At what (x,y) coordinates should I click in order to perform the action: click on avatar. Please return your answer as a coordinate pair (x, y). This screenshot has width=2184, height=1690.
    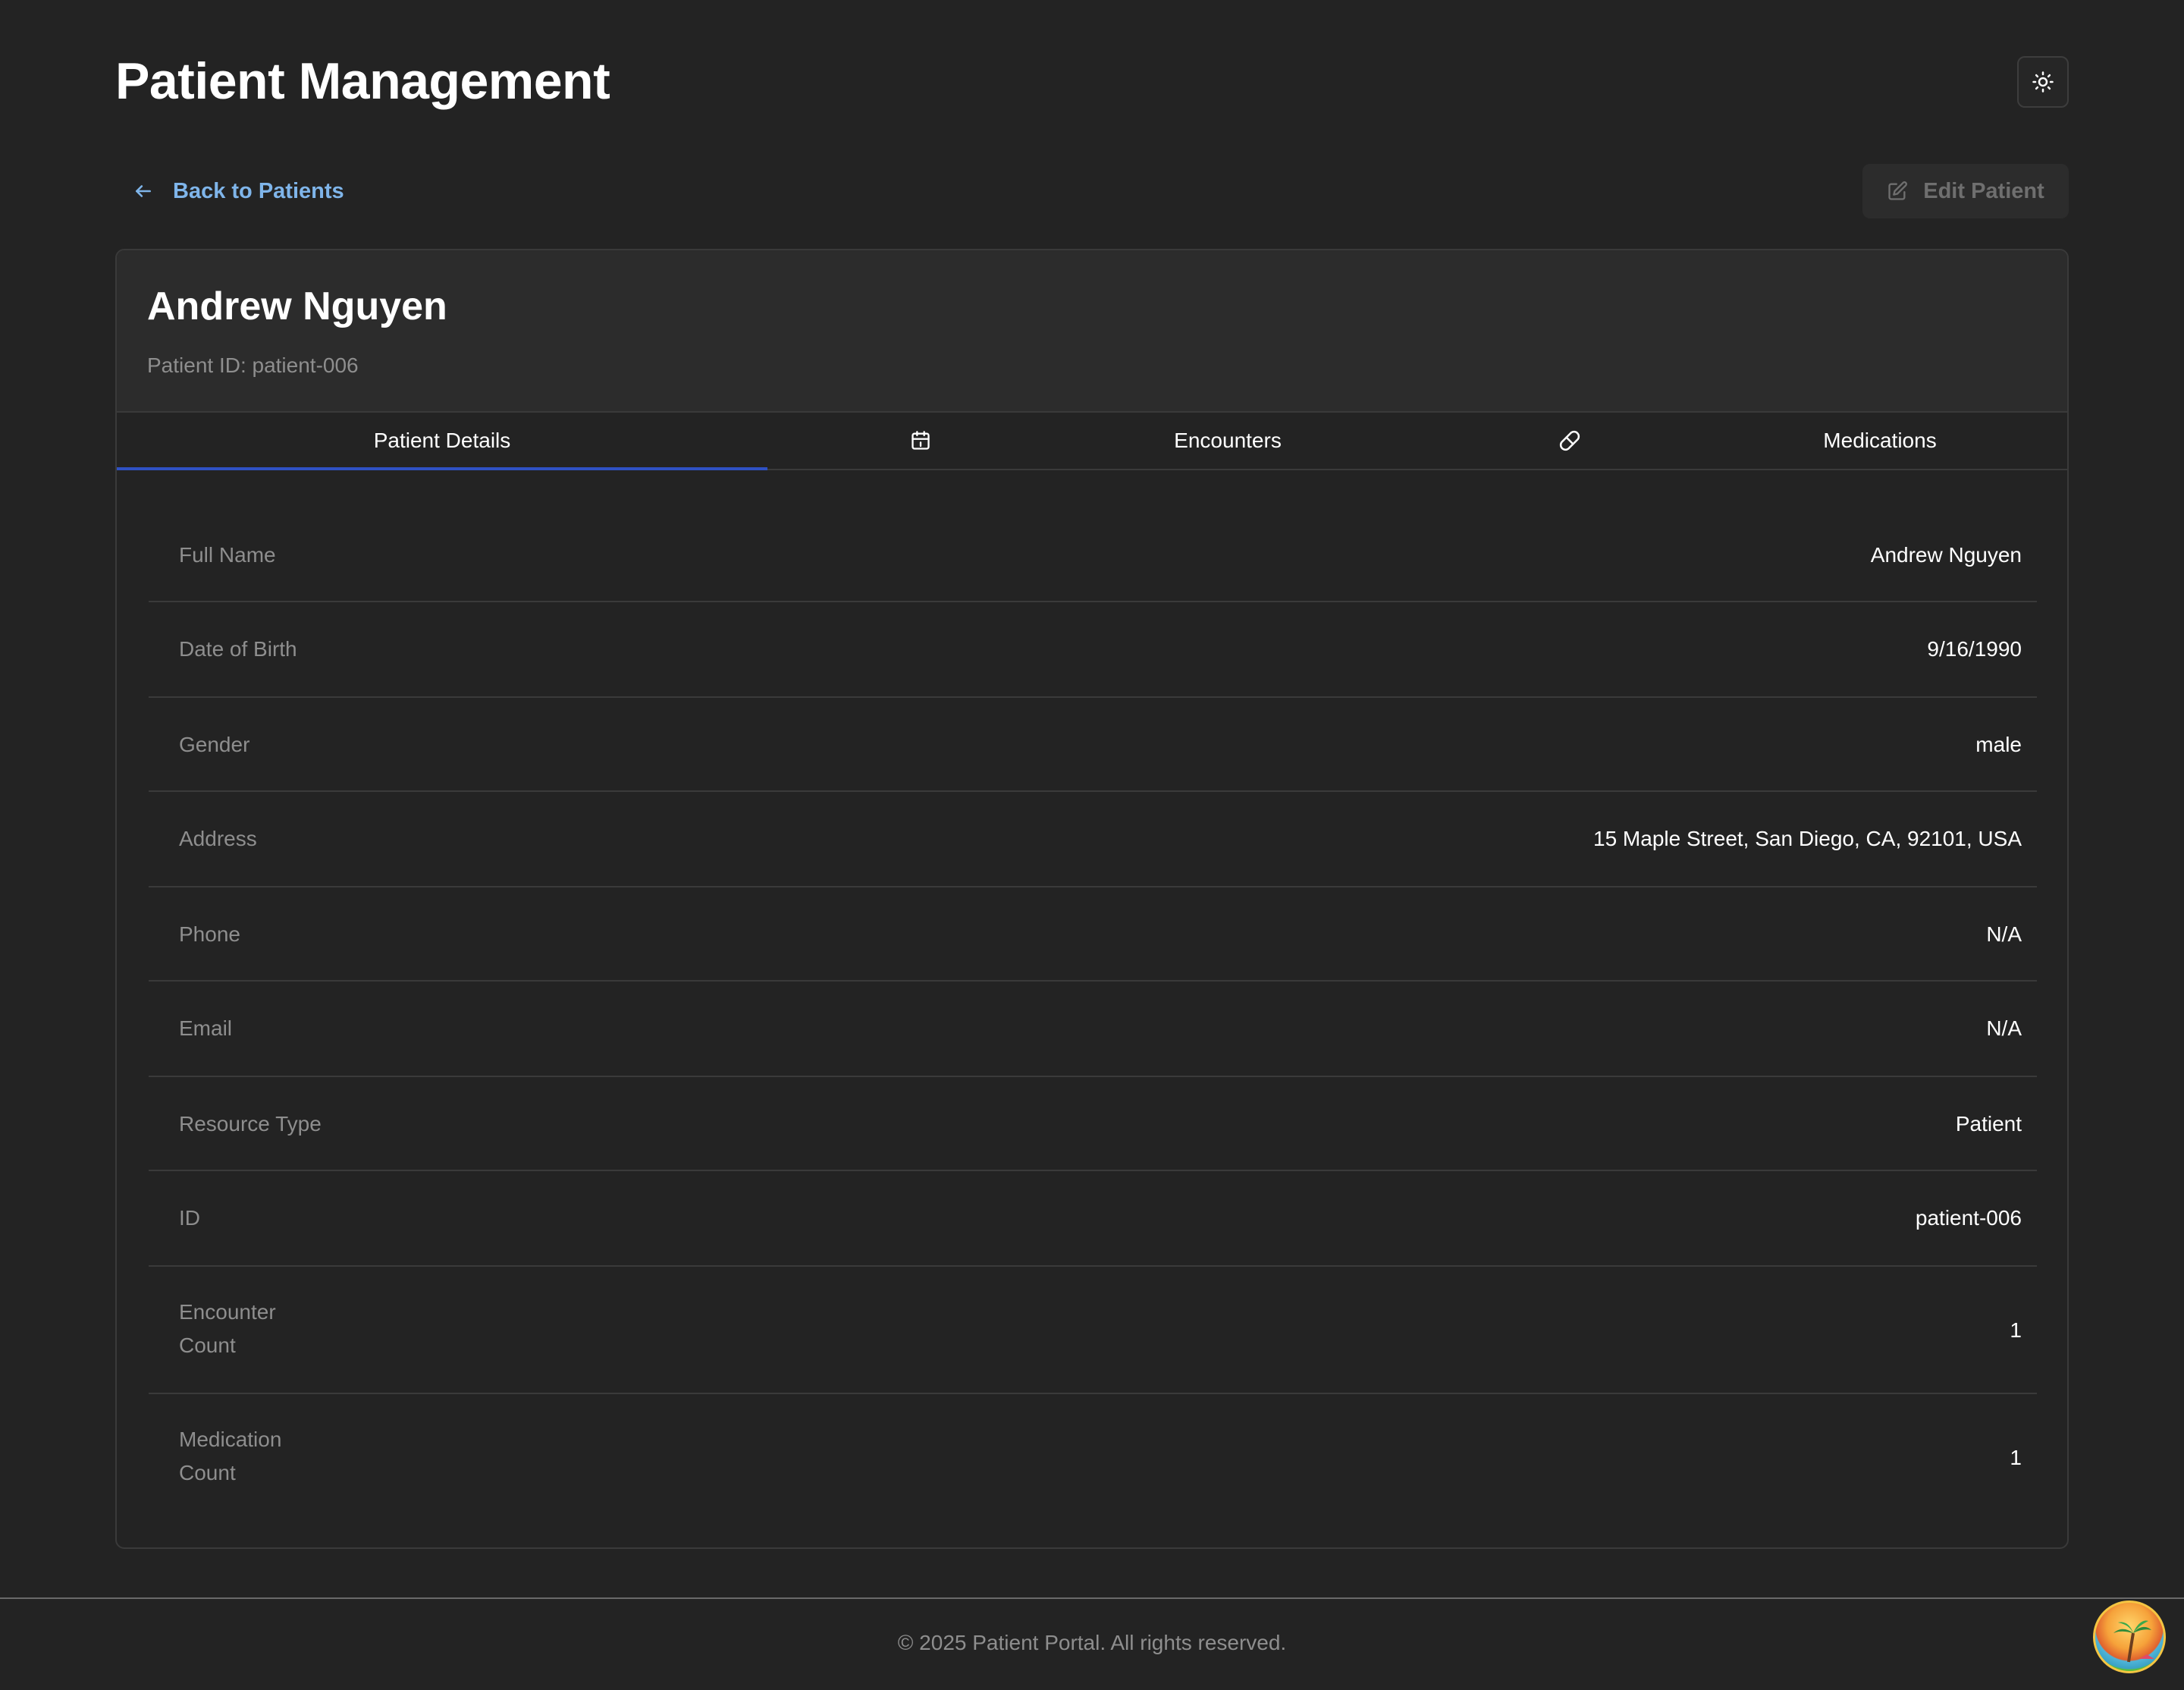
    Looking at the image, I should click on (2129, 1636).